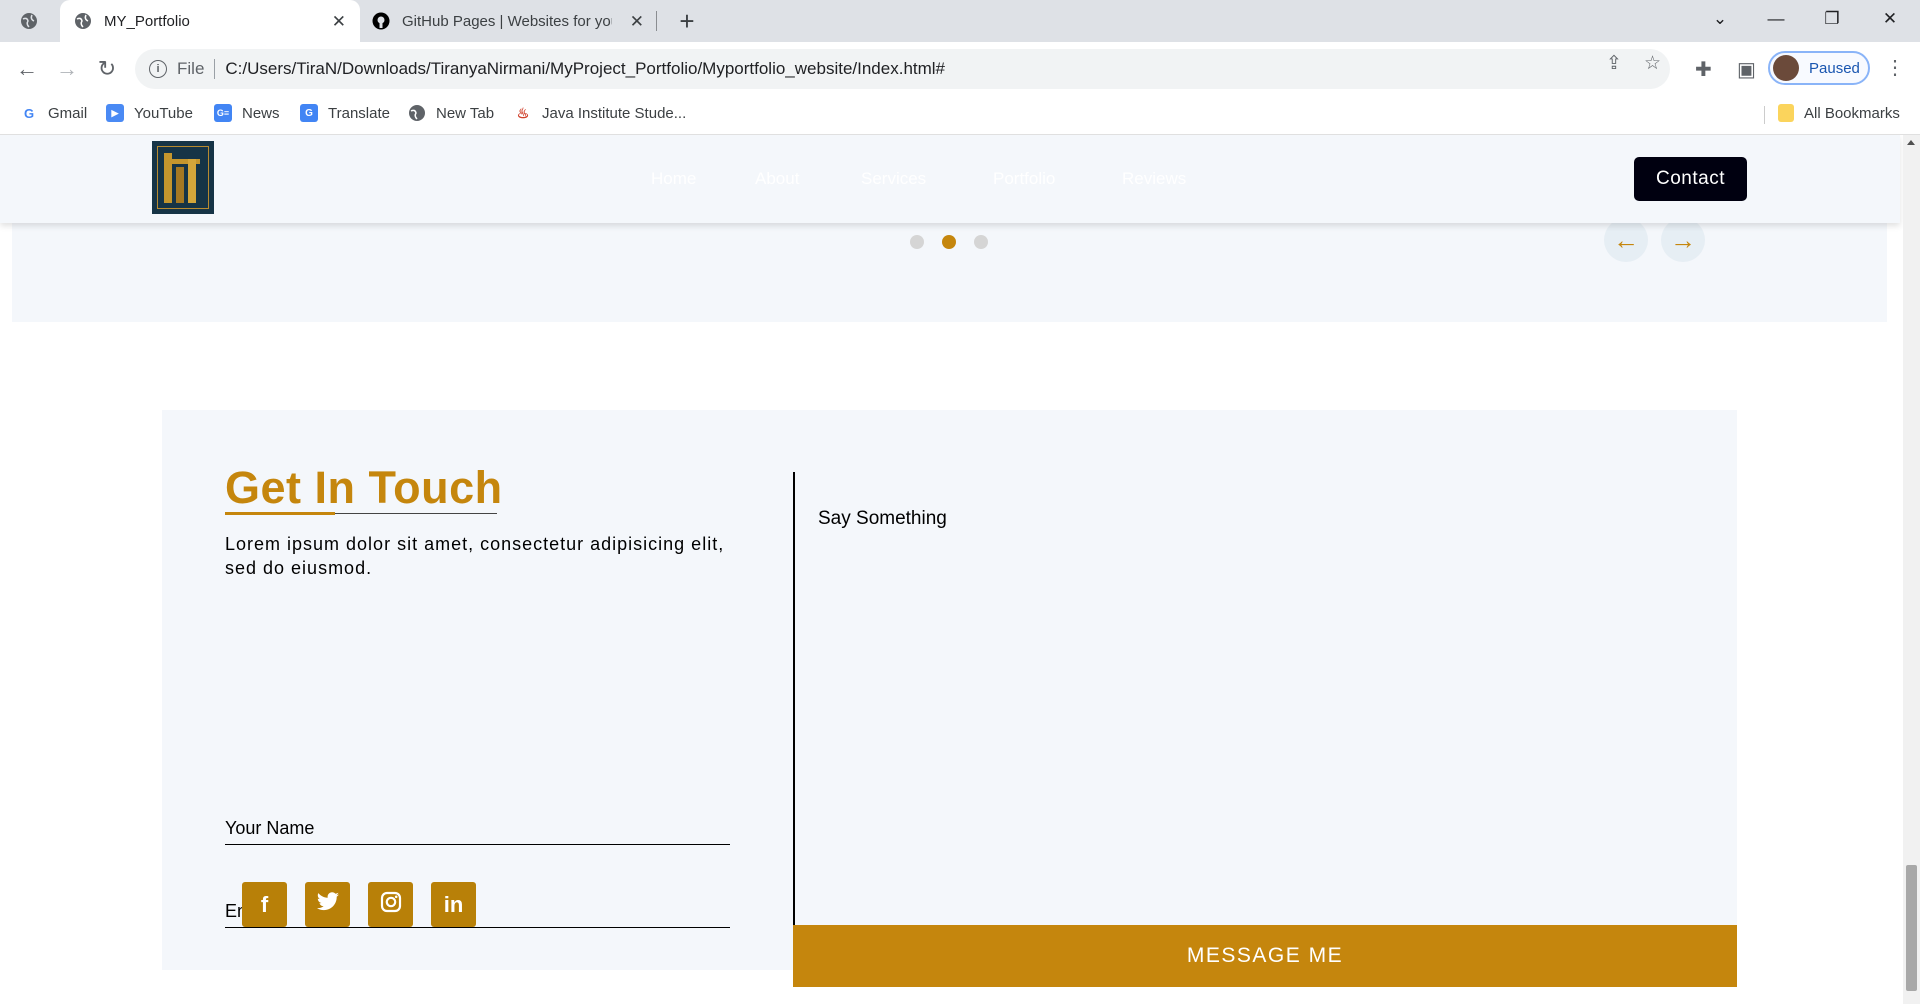 The image size is (1920, 1004). I want to click on bookmark-label: Translate, so click(359, 113).